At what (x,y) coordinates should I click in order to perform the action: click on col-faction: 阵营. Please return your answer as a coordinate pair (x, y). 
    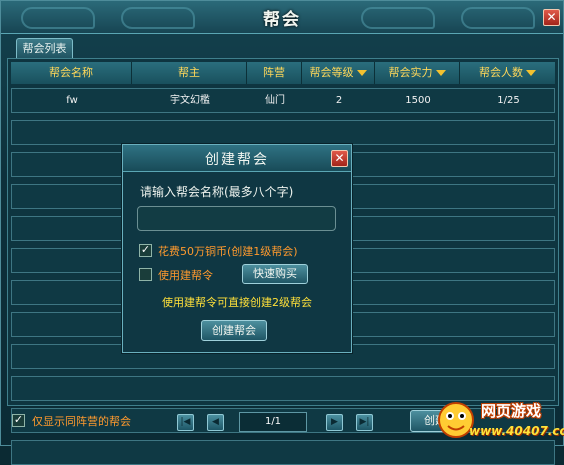
    Looking at the image, I should click on (274, 73).